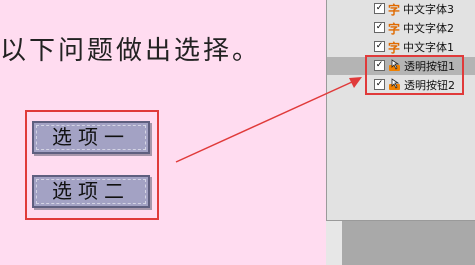 The image size is (475, 265). What do you see at coordinates (268, 120) in the screenshot?
I see `annotation-arrow` at bounding box center [268, 120].